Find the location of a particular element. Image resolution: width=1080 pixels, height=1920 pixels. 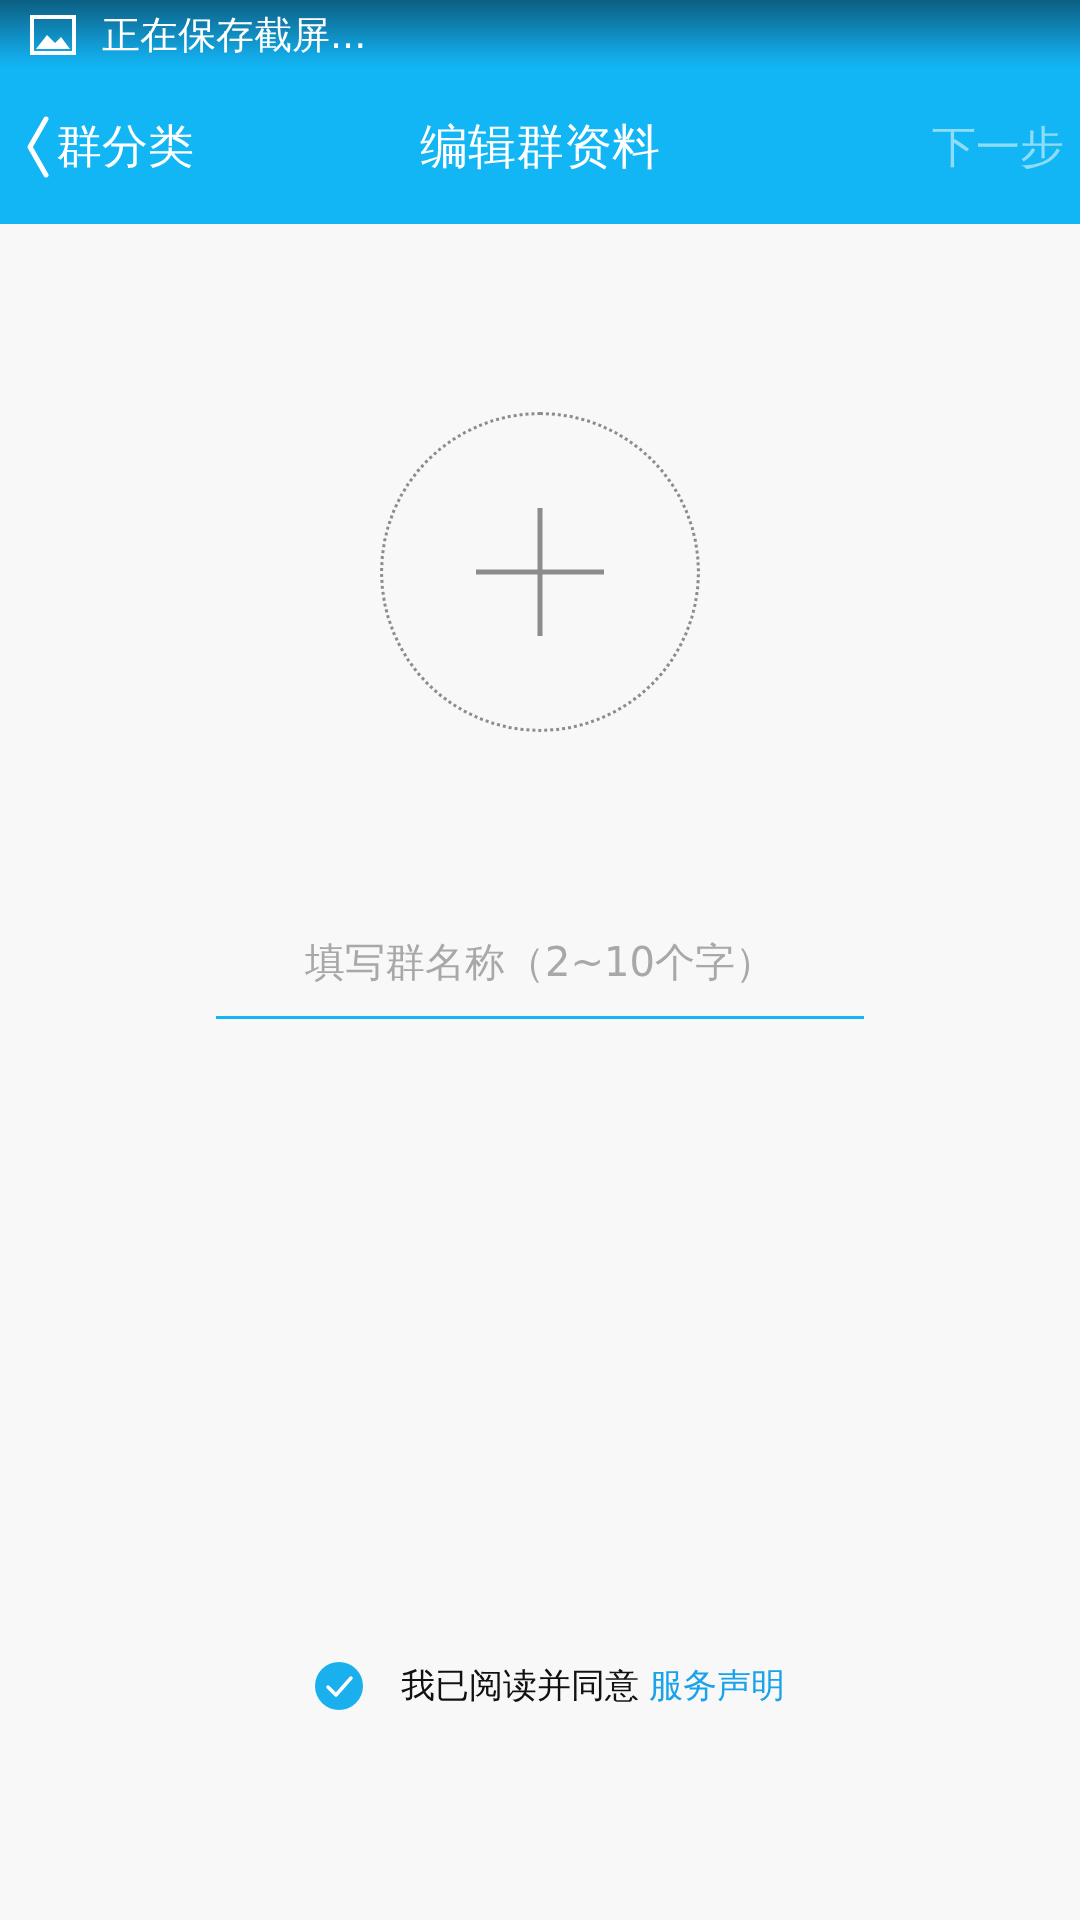

plus-icon is located at coordinates (540, 572).